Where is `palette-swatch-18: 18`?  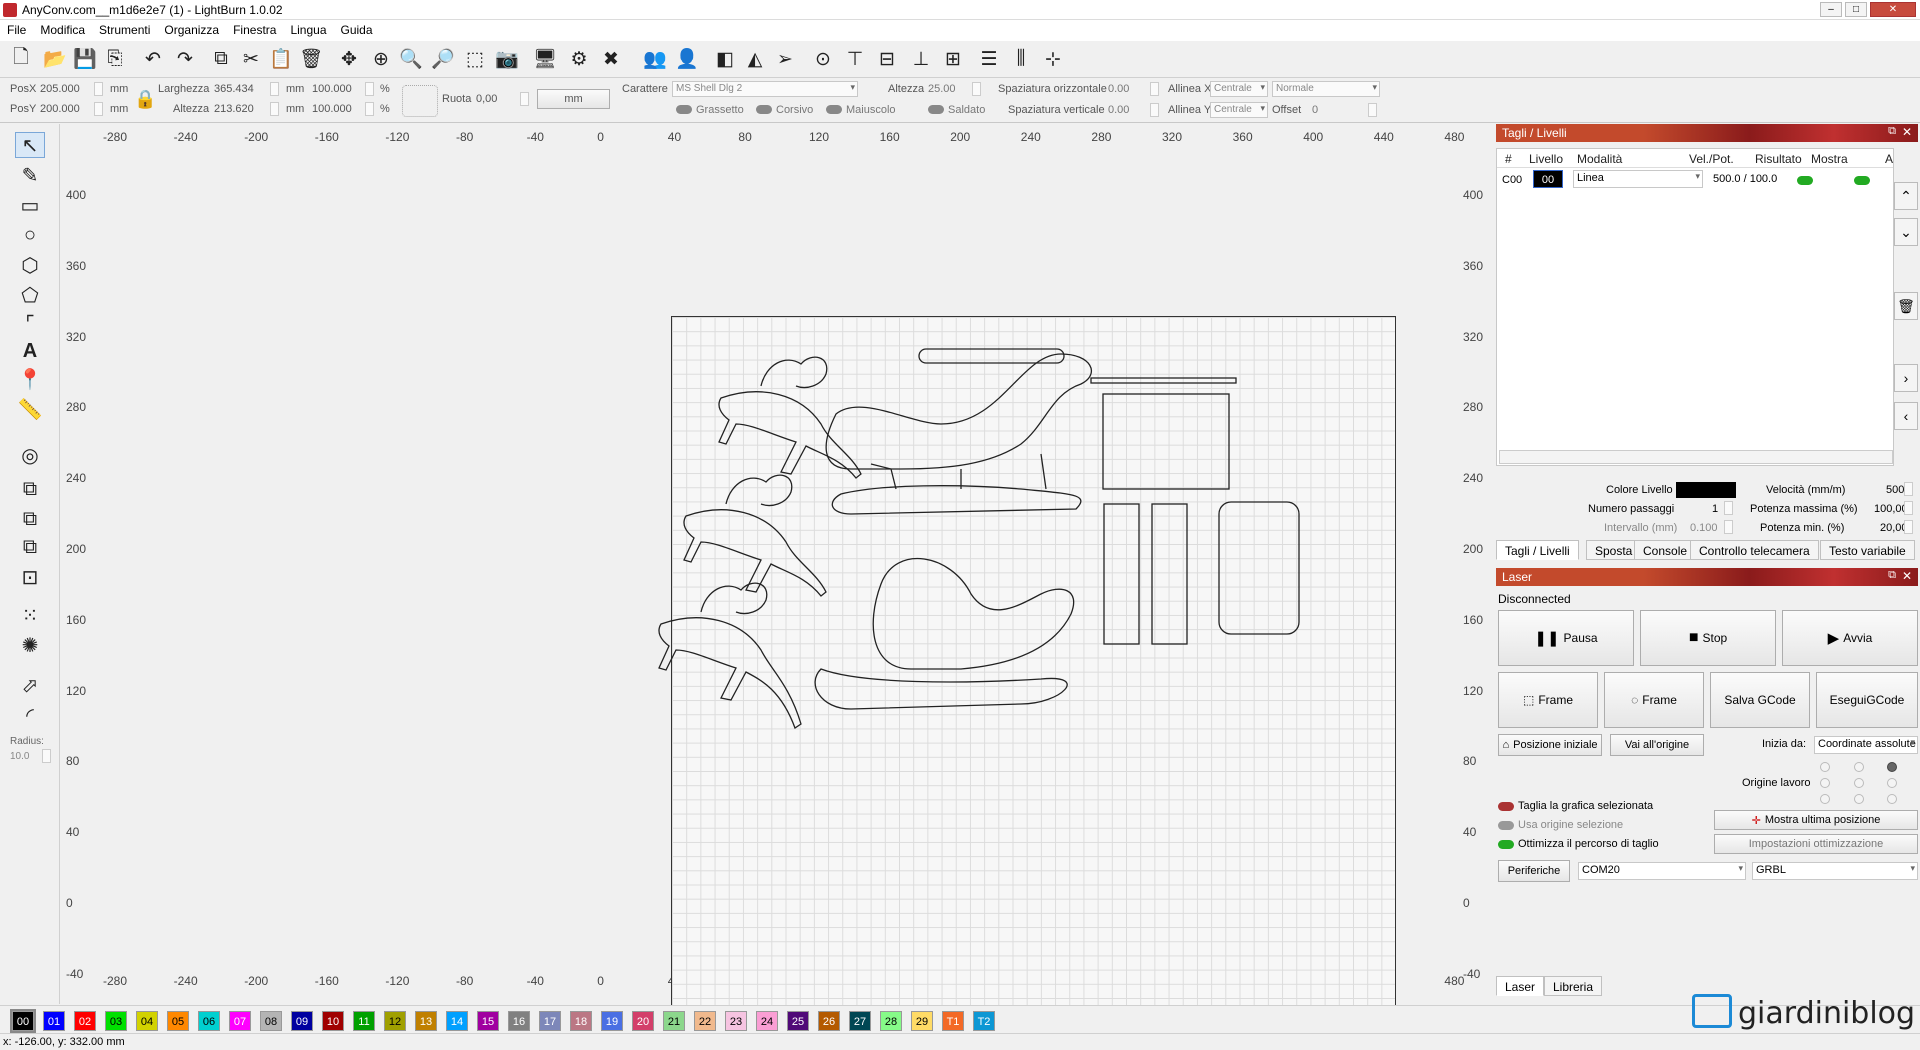
palette-swatch-18: 18 is located at coordinates (581, 1021).